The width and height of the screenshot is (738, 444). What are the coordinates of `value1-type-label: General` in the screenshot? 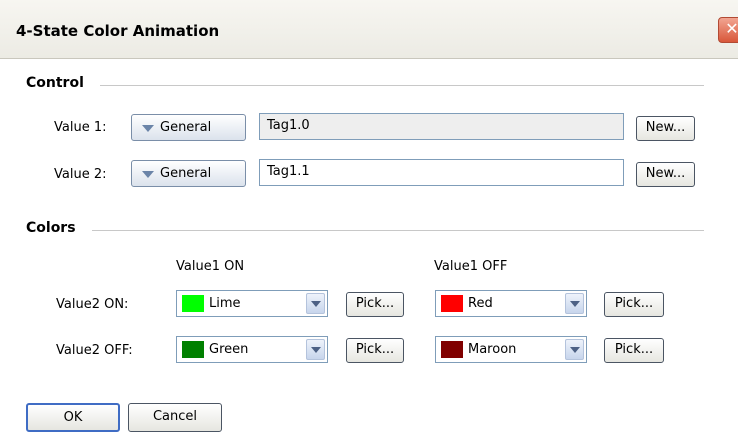 It's located at (186, 127).